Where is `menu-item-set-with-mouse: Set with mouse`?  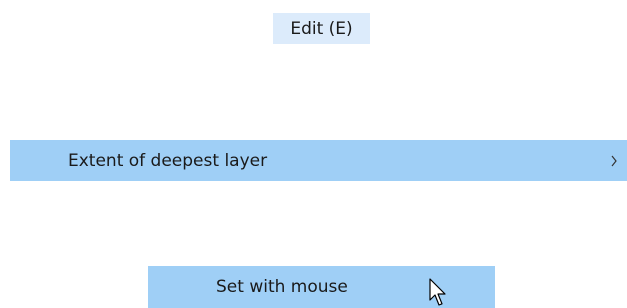 menu-item-set-with-mouse: Set with mouse is located at coordinates (321, 287).